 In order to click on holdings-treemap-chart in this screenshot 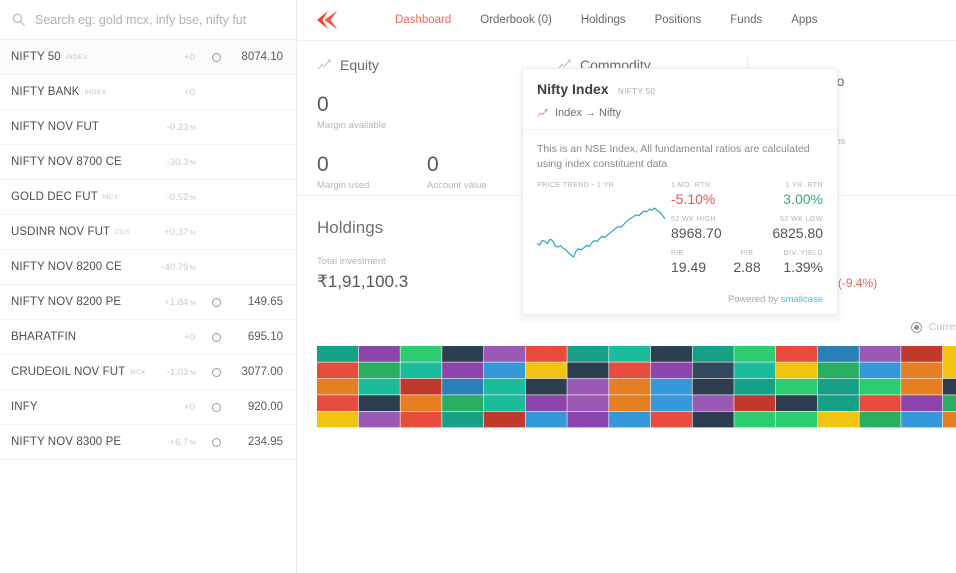, I will do `click(636, 387)`.